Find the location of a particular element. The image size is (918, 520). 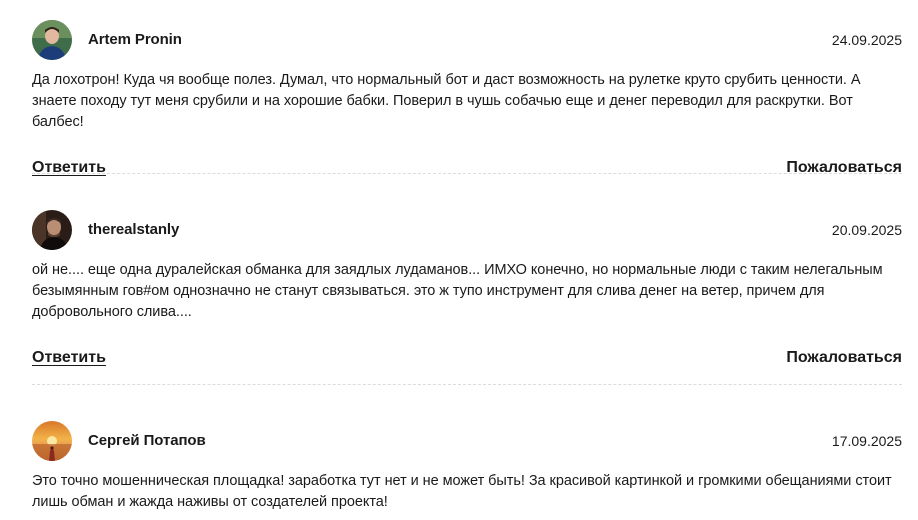

comment-date: 20.09.2025 is located at coordinates (866, 230).